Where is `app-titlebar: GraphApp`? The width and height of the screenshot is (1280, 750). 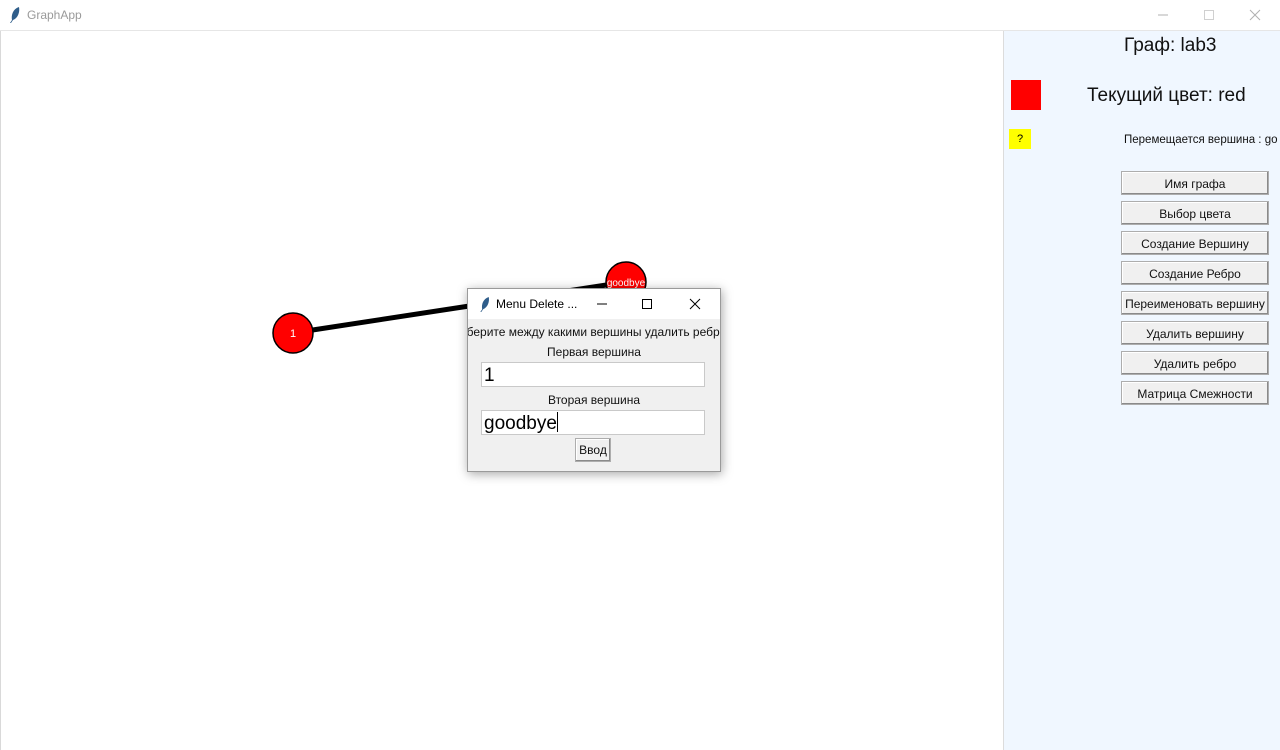
app-titlebar: GraphApp is located at coordinates (640, 15).